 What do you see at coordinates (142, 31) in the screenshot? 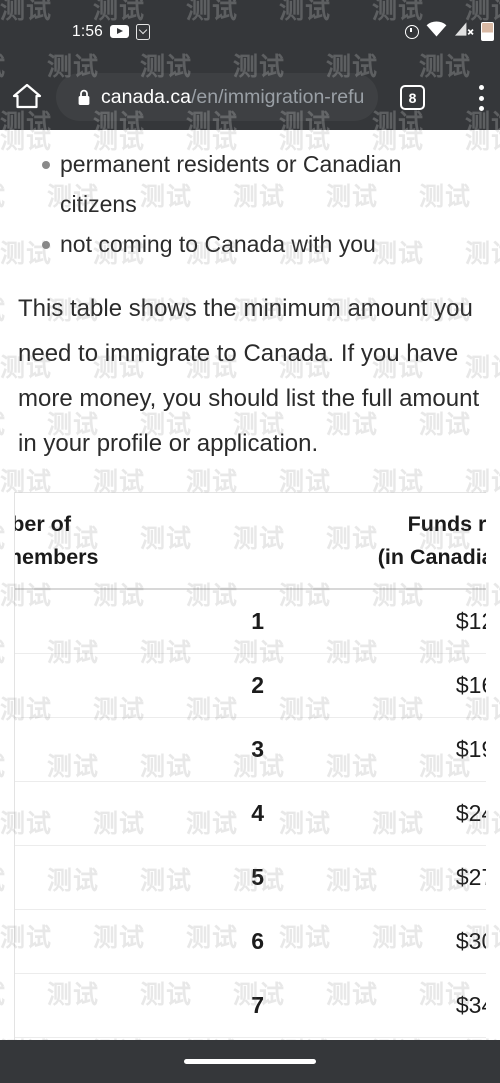
I see `download-icon` at bounding box center [142, 31].